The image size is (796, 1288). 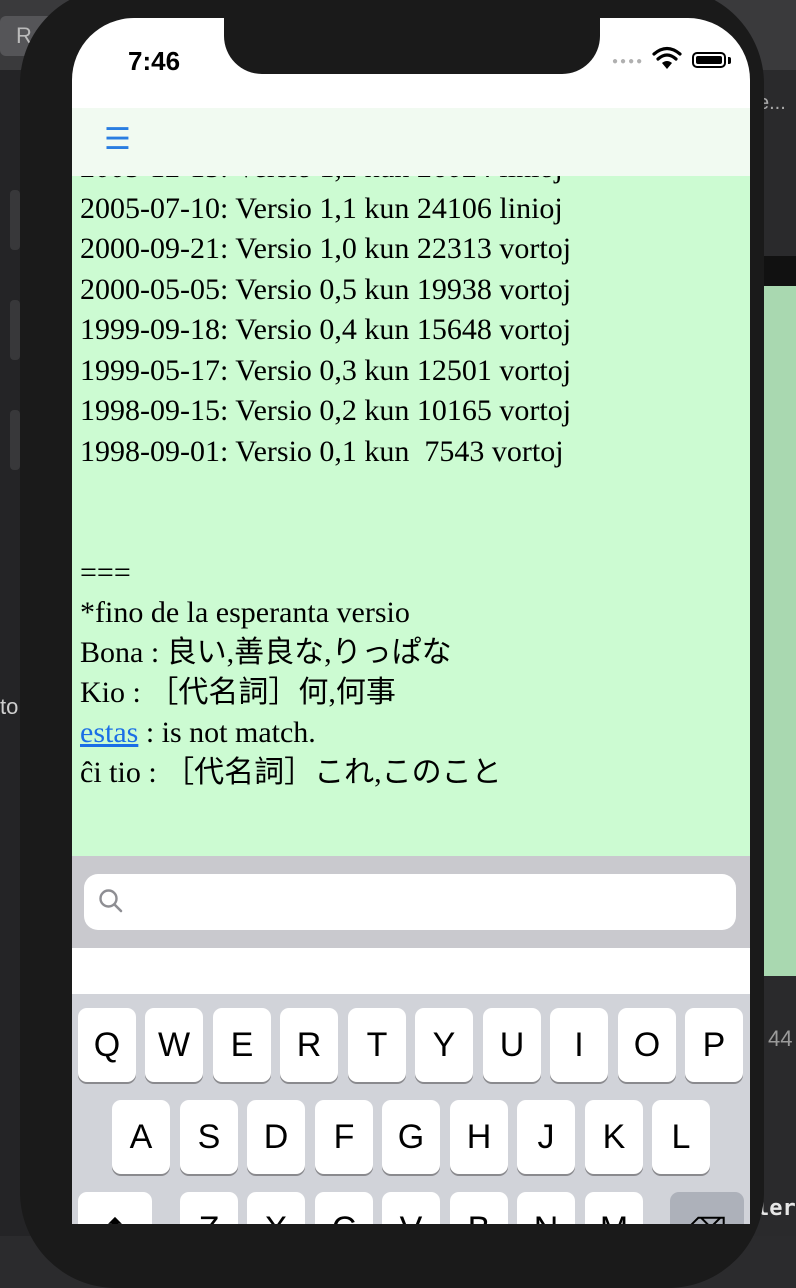 What do you see at coordinates (326, 329) in the screenshot?
I see `version-line: 1999-09-18: Versio 0,4 kun 15648 vortoj` at bounding box center [326, 329].